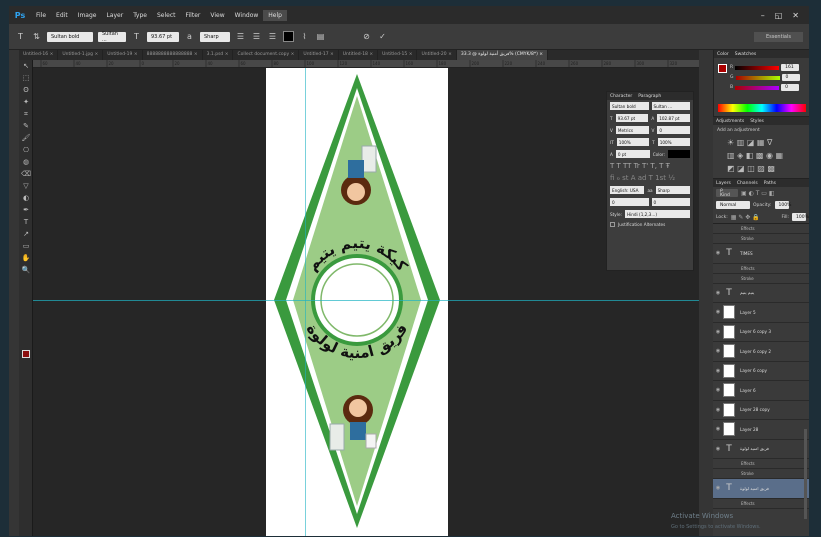 The width and height of the screenshot is (821, 537). I want to click on char-aa: Sharp, so click(673, 190).